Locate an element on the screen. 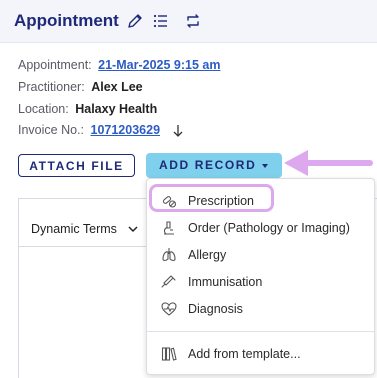 Image resolution: width=377 pixels, height=378 pixels. dynamic-terms-dropdown: Dynamic Terms is located at coordinates (82, 228).